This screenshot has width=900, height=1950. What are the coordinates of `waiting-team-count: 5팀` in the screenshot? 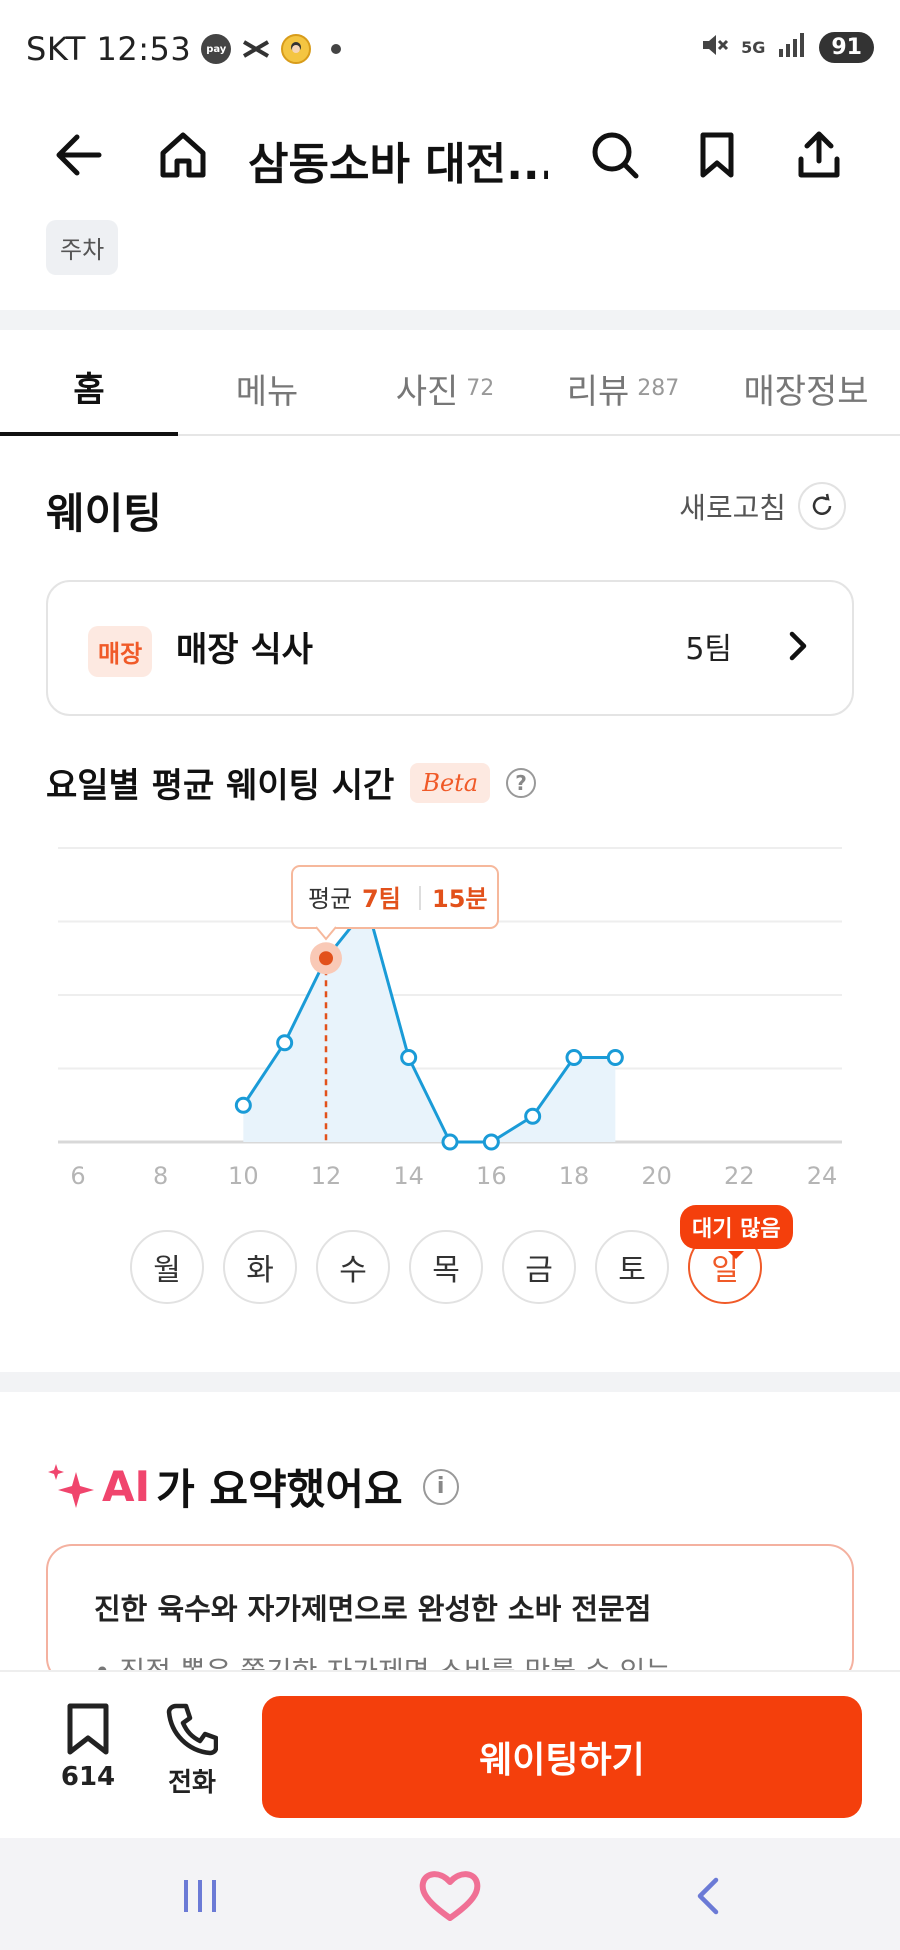 It's located at (708, 649).